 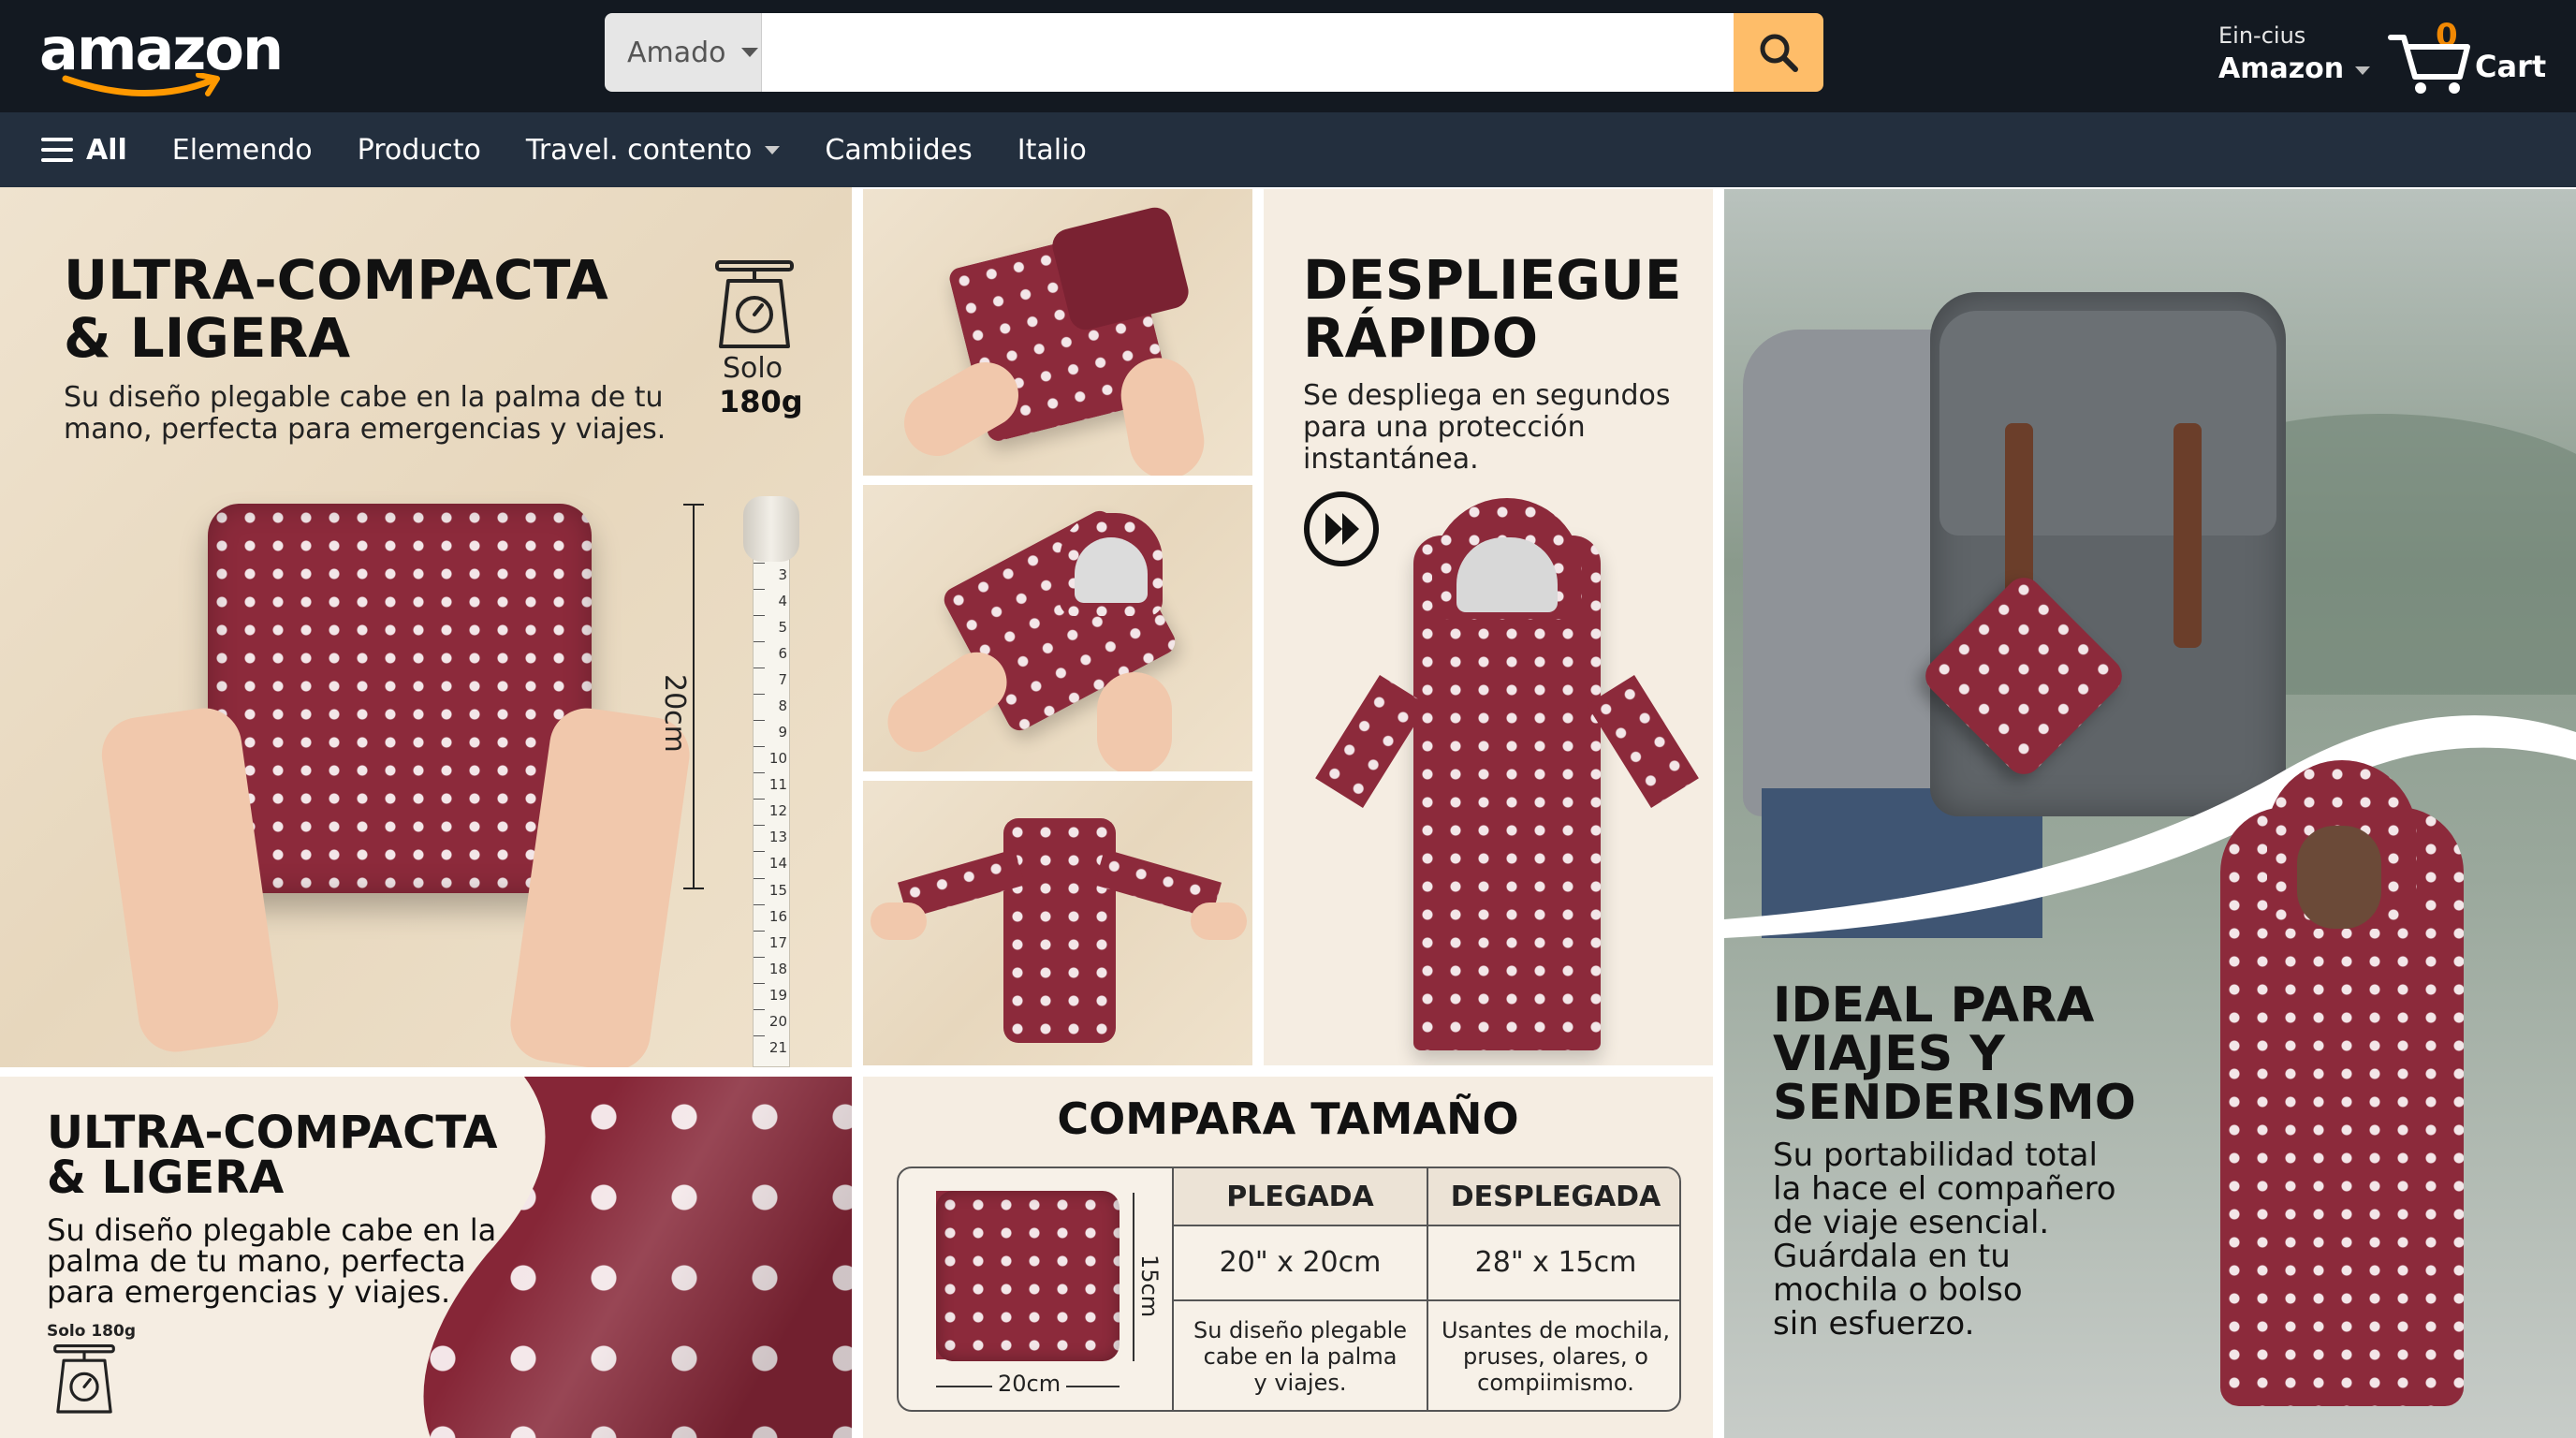 I want to click on search-category-label: Amado, so click(x=676, y=52).